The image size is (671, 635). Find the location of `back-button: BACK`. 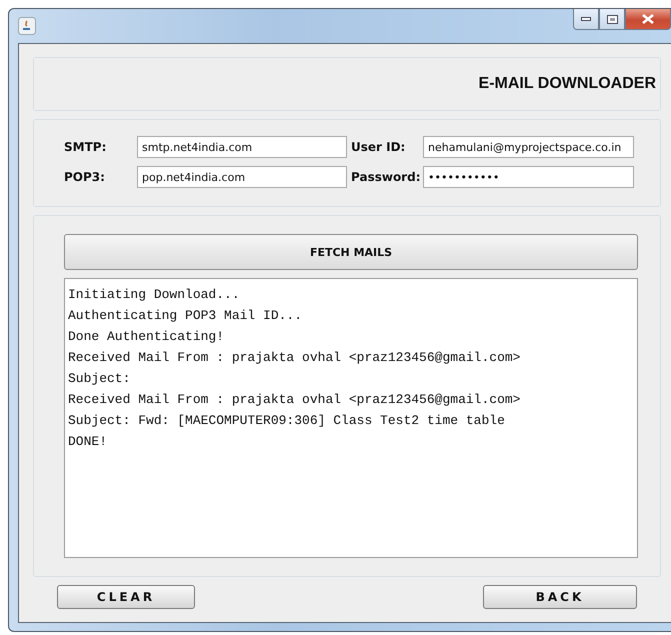

back-button: BACK is located at coordinates (560, 597).